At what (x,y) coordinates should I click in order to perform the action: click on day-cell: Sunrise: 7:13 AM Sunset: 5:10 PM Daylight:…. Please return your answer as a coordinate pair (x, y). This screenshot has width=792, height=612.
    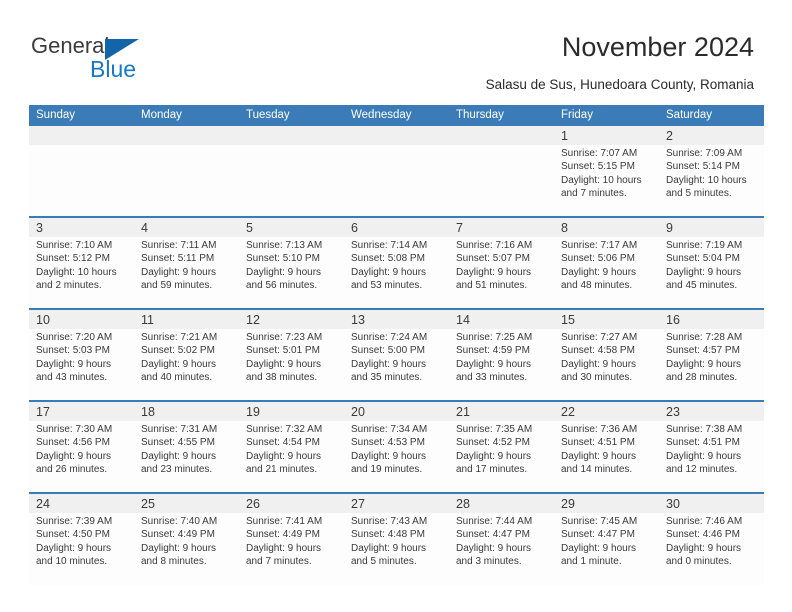
    Looking at the image, I should click on (291, 273).